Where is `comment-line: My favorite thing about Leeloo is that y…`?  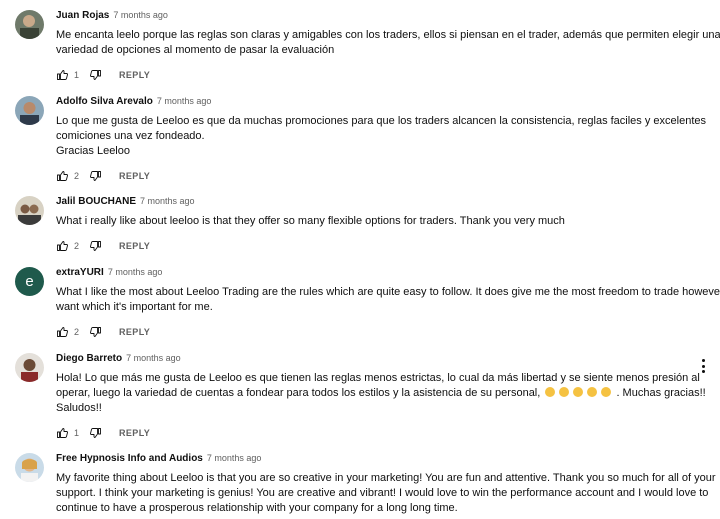 comment-line: My favorite thing about Leeloo is that y… is located at coordinates (386, 478).